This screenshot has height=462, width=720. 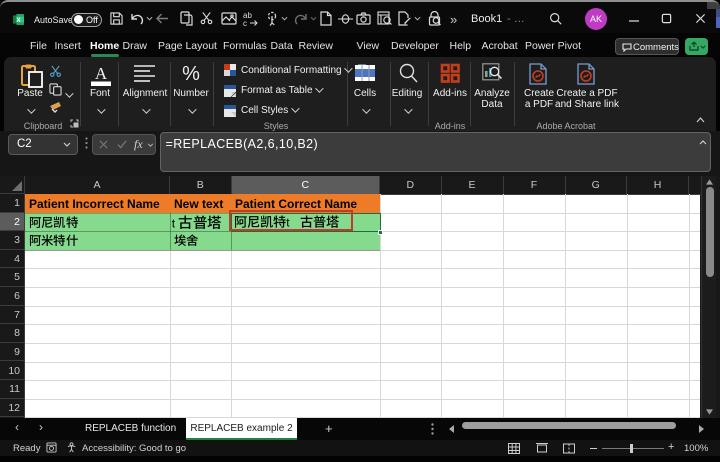 What do you see at coordinates (245, 22) in the screenshot?
I see `svg-text: c` at bounding box center [245, 22].